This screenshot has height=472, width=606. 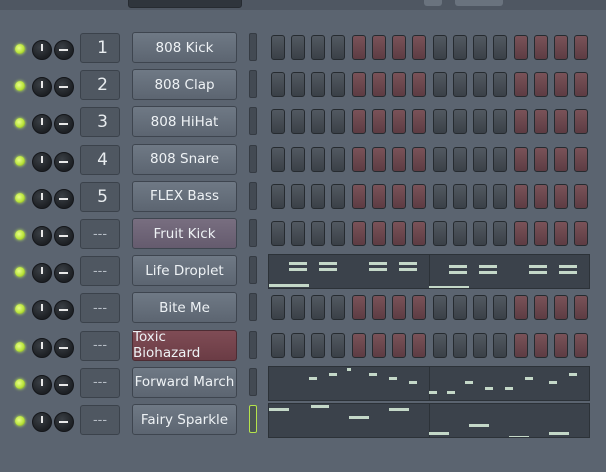 I want to click on channel-name-button: 808 Snare, so click(x=184, y=159).